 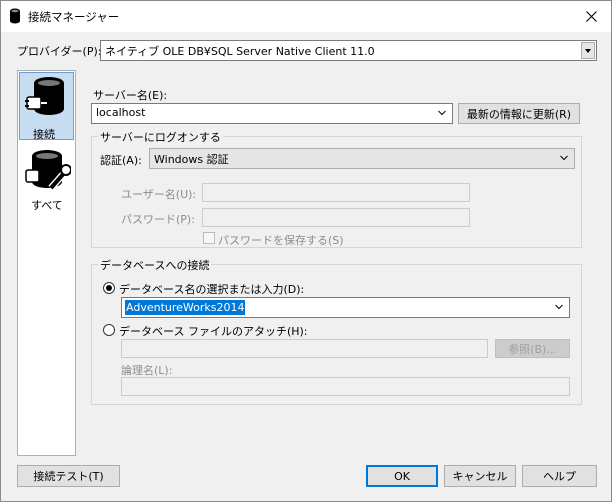 What do you see at coordinates (159, 194) in the screenshot?
I see `username-label: ユーザー名(U):` at bounding box center [159, 194].